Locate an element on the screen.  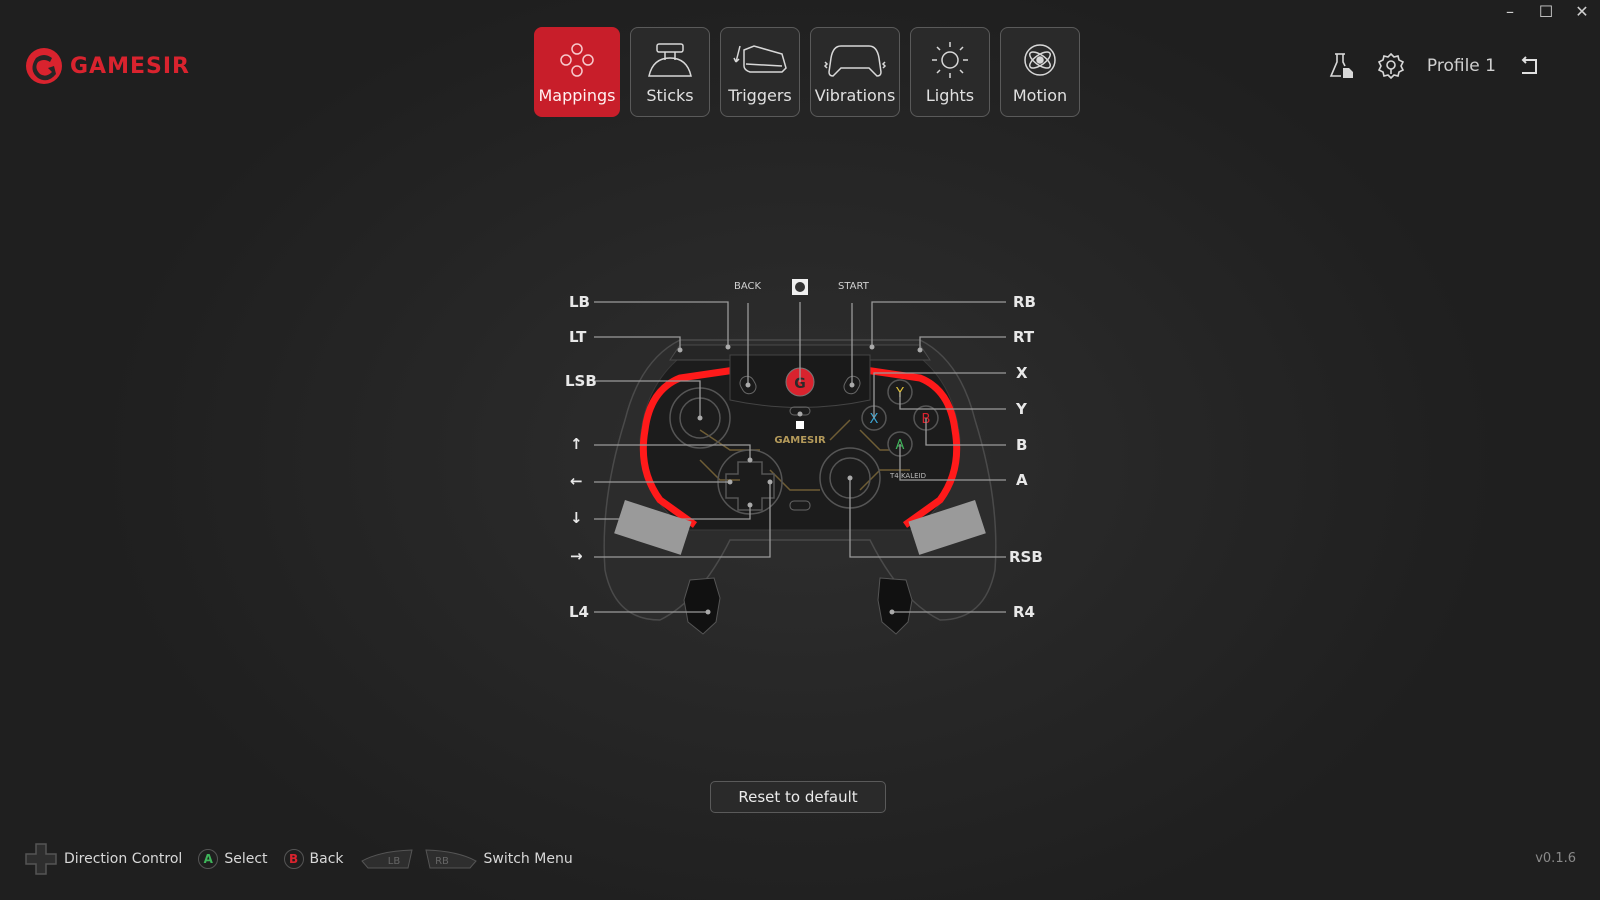
model-text: T4 KALEID is located at coordinates (907, 476).